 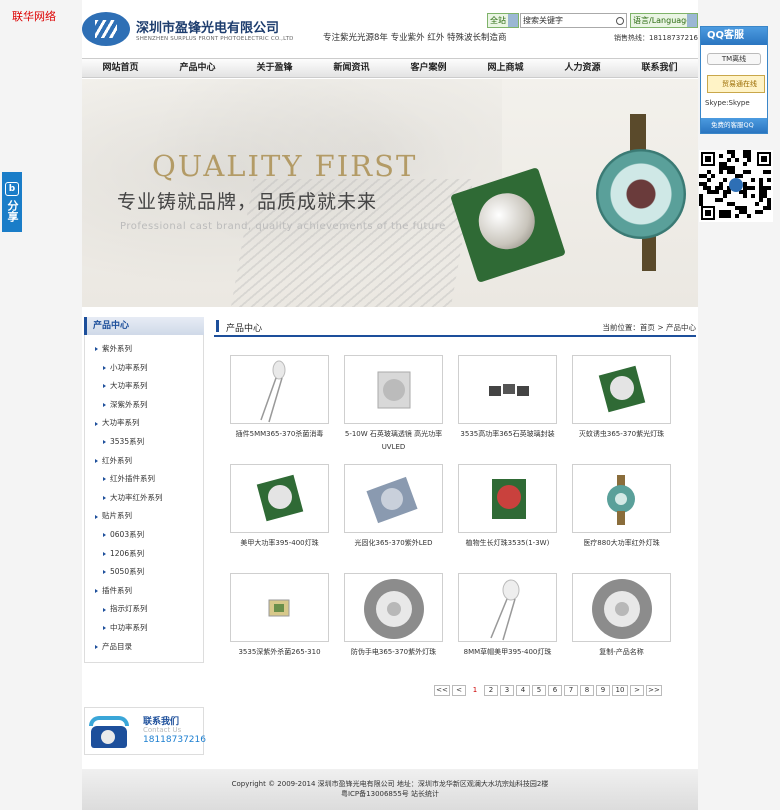 I want to click on search-input: 搜索关键字, so click(x=573, y=20).